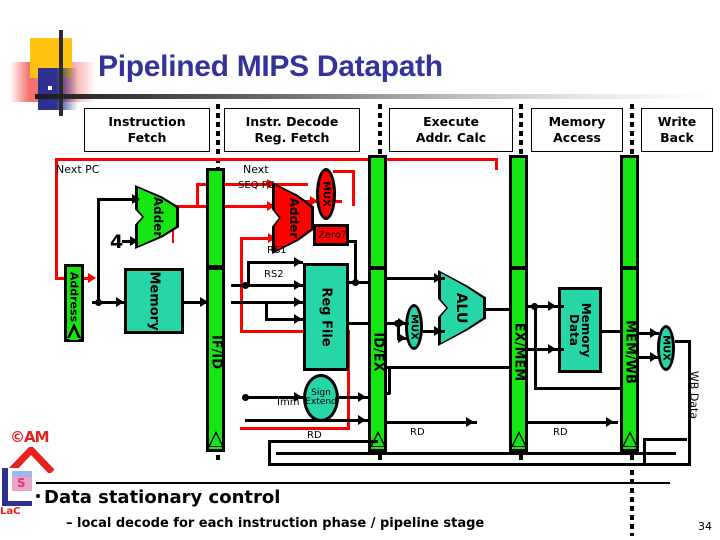  I want to click on red-wire-branch-down, so click(496, 164).